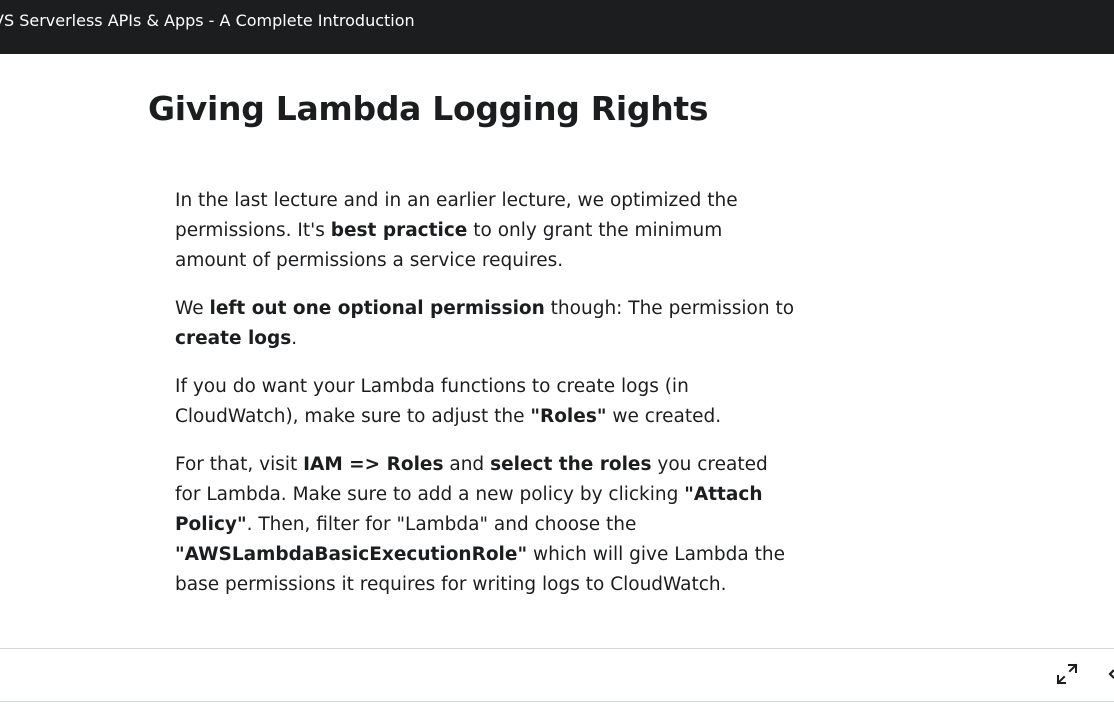 The image size is (1114, 714). Describe the element at coordinates (377, 308) in the screenshot. I see `emphasis-text: left out one optional permission` at that location.